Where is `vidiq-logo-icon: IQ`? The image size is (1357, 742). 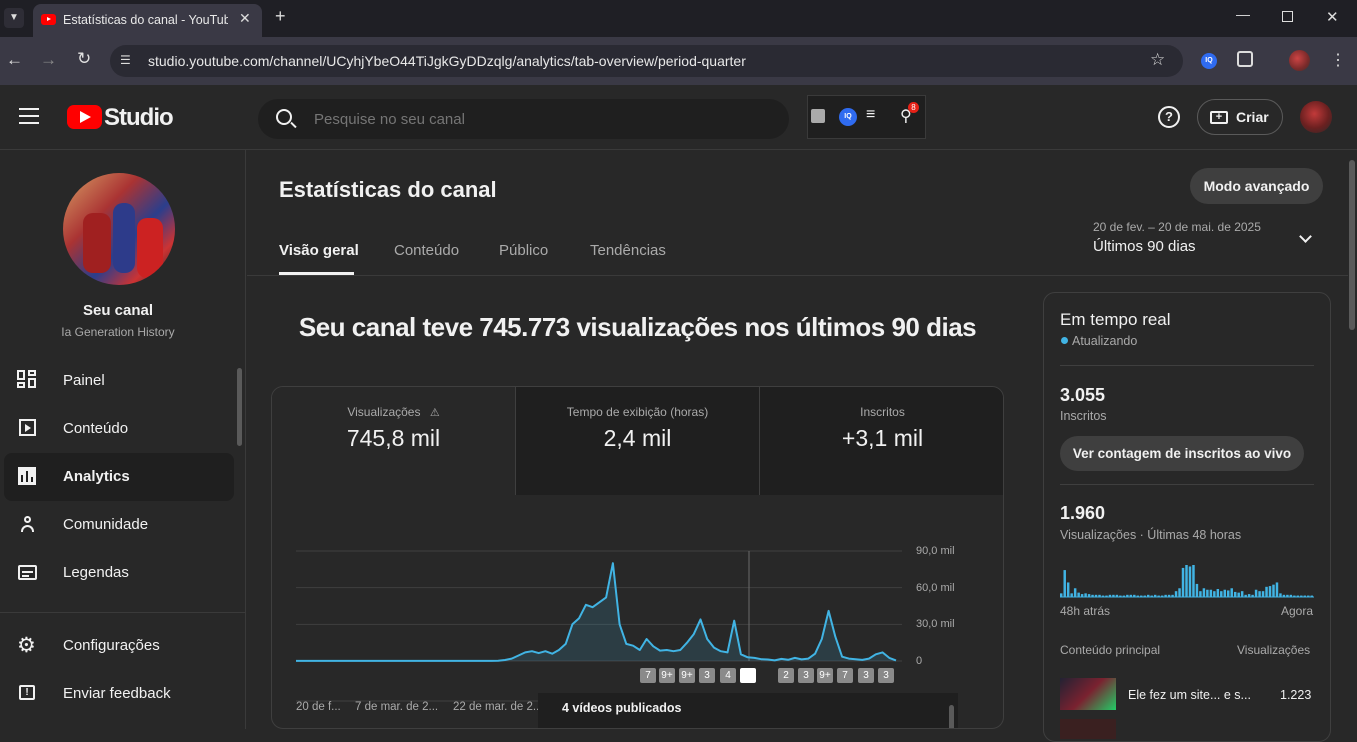
vidiq-logo-icon: IQ is located at coordinates (848, 117).